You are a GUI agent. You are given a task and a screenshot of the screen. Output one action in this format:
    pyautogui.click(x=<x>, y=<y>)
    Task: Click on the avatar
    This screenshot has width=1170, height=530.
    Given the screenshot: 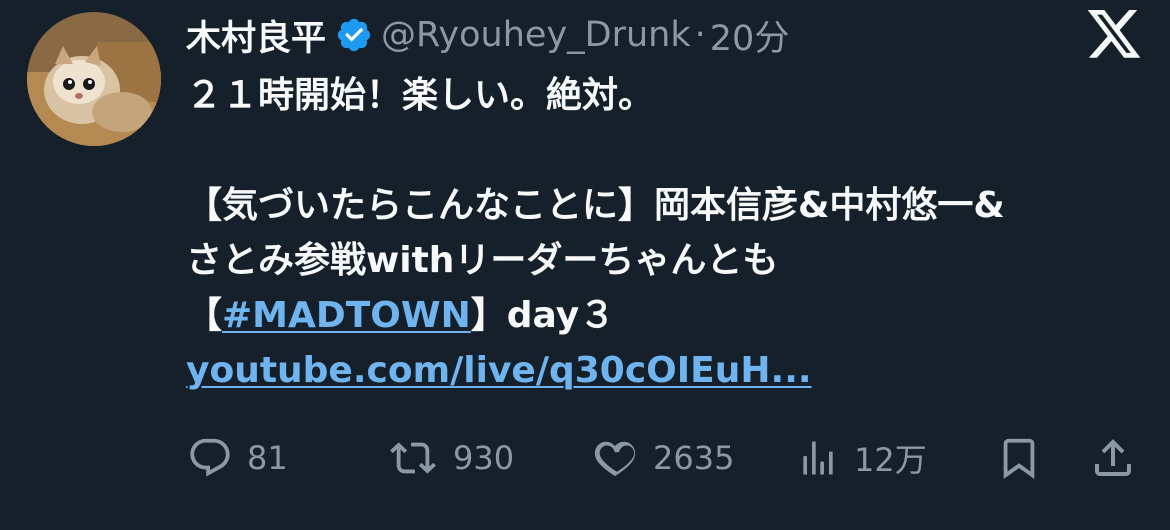 What is the action you would take?
    pyautogui.click(x=94, y=79)
    